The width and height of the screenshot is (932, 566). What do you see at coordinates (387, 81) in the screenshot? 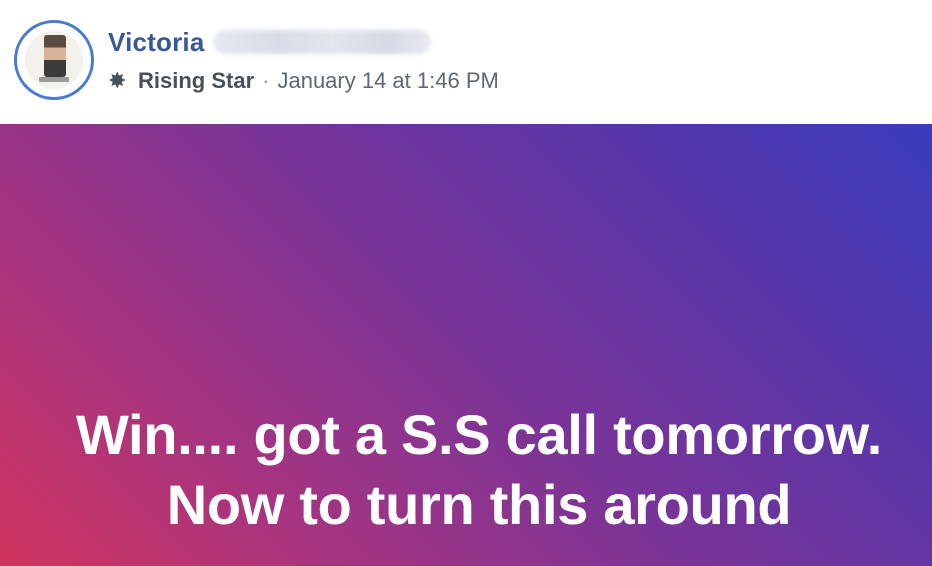
I see `post-timestamp: January 14 at 1:46 PM` at bounding box center [387, 81].